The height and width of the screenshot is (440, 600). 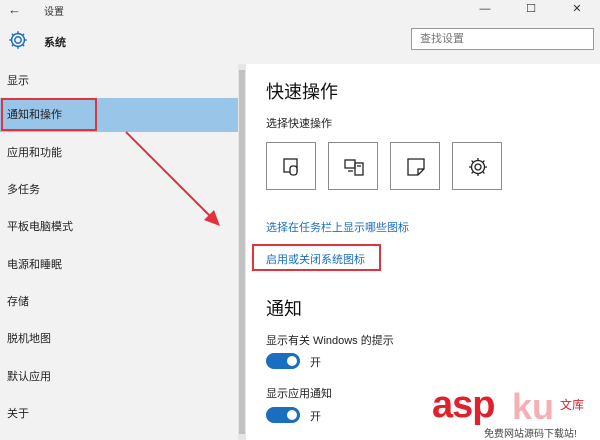 I want to click on minimize-button: —, so click(x=485, y=10).